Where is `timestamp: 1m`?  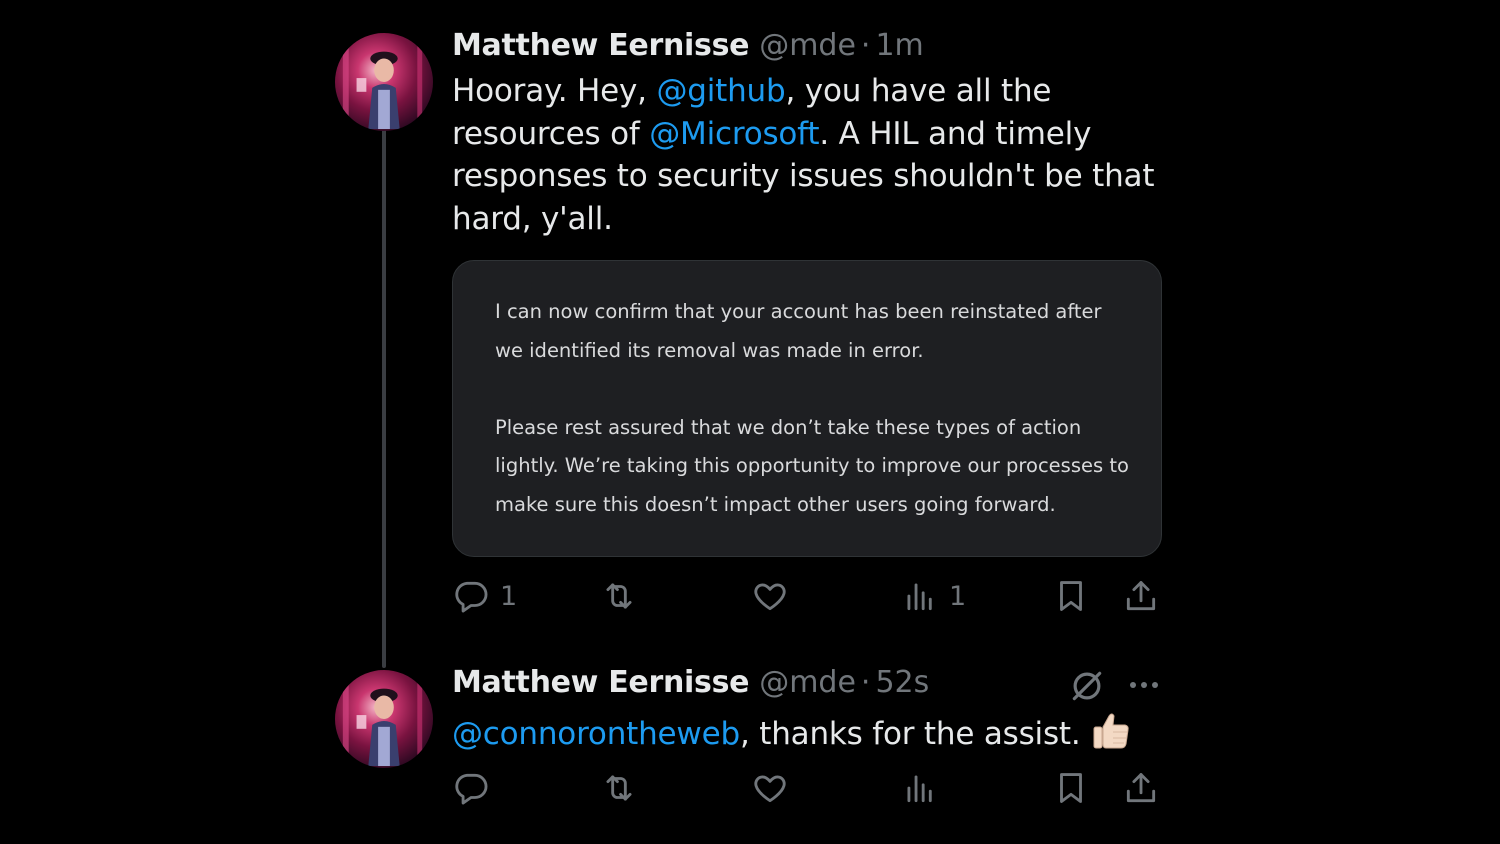
timestamp: 1m is located at coordinates (899, 45).